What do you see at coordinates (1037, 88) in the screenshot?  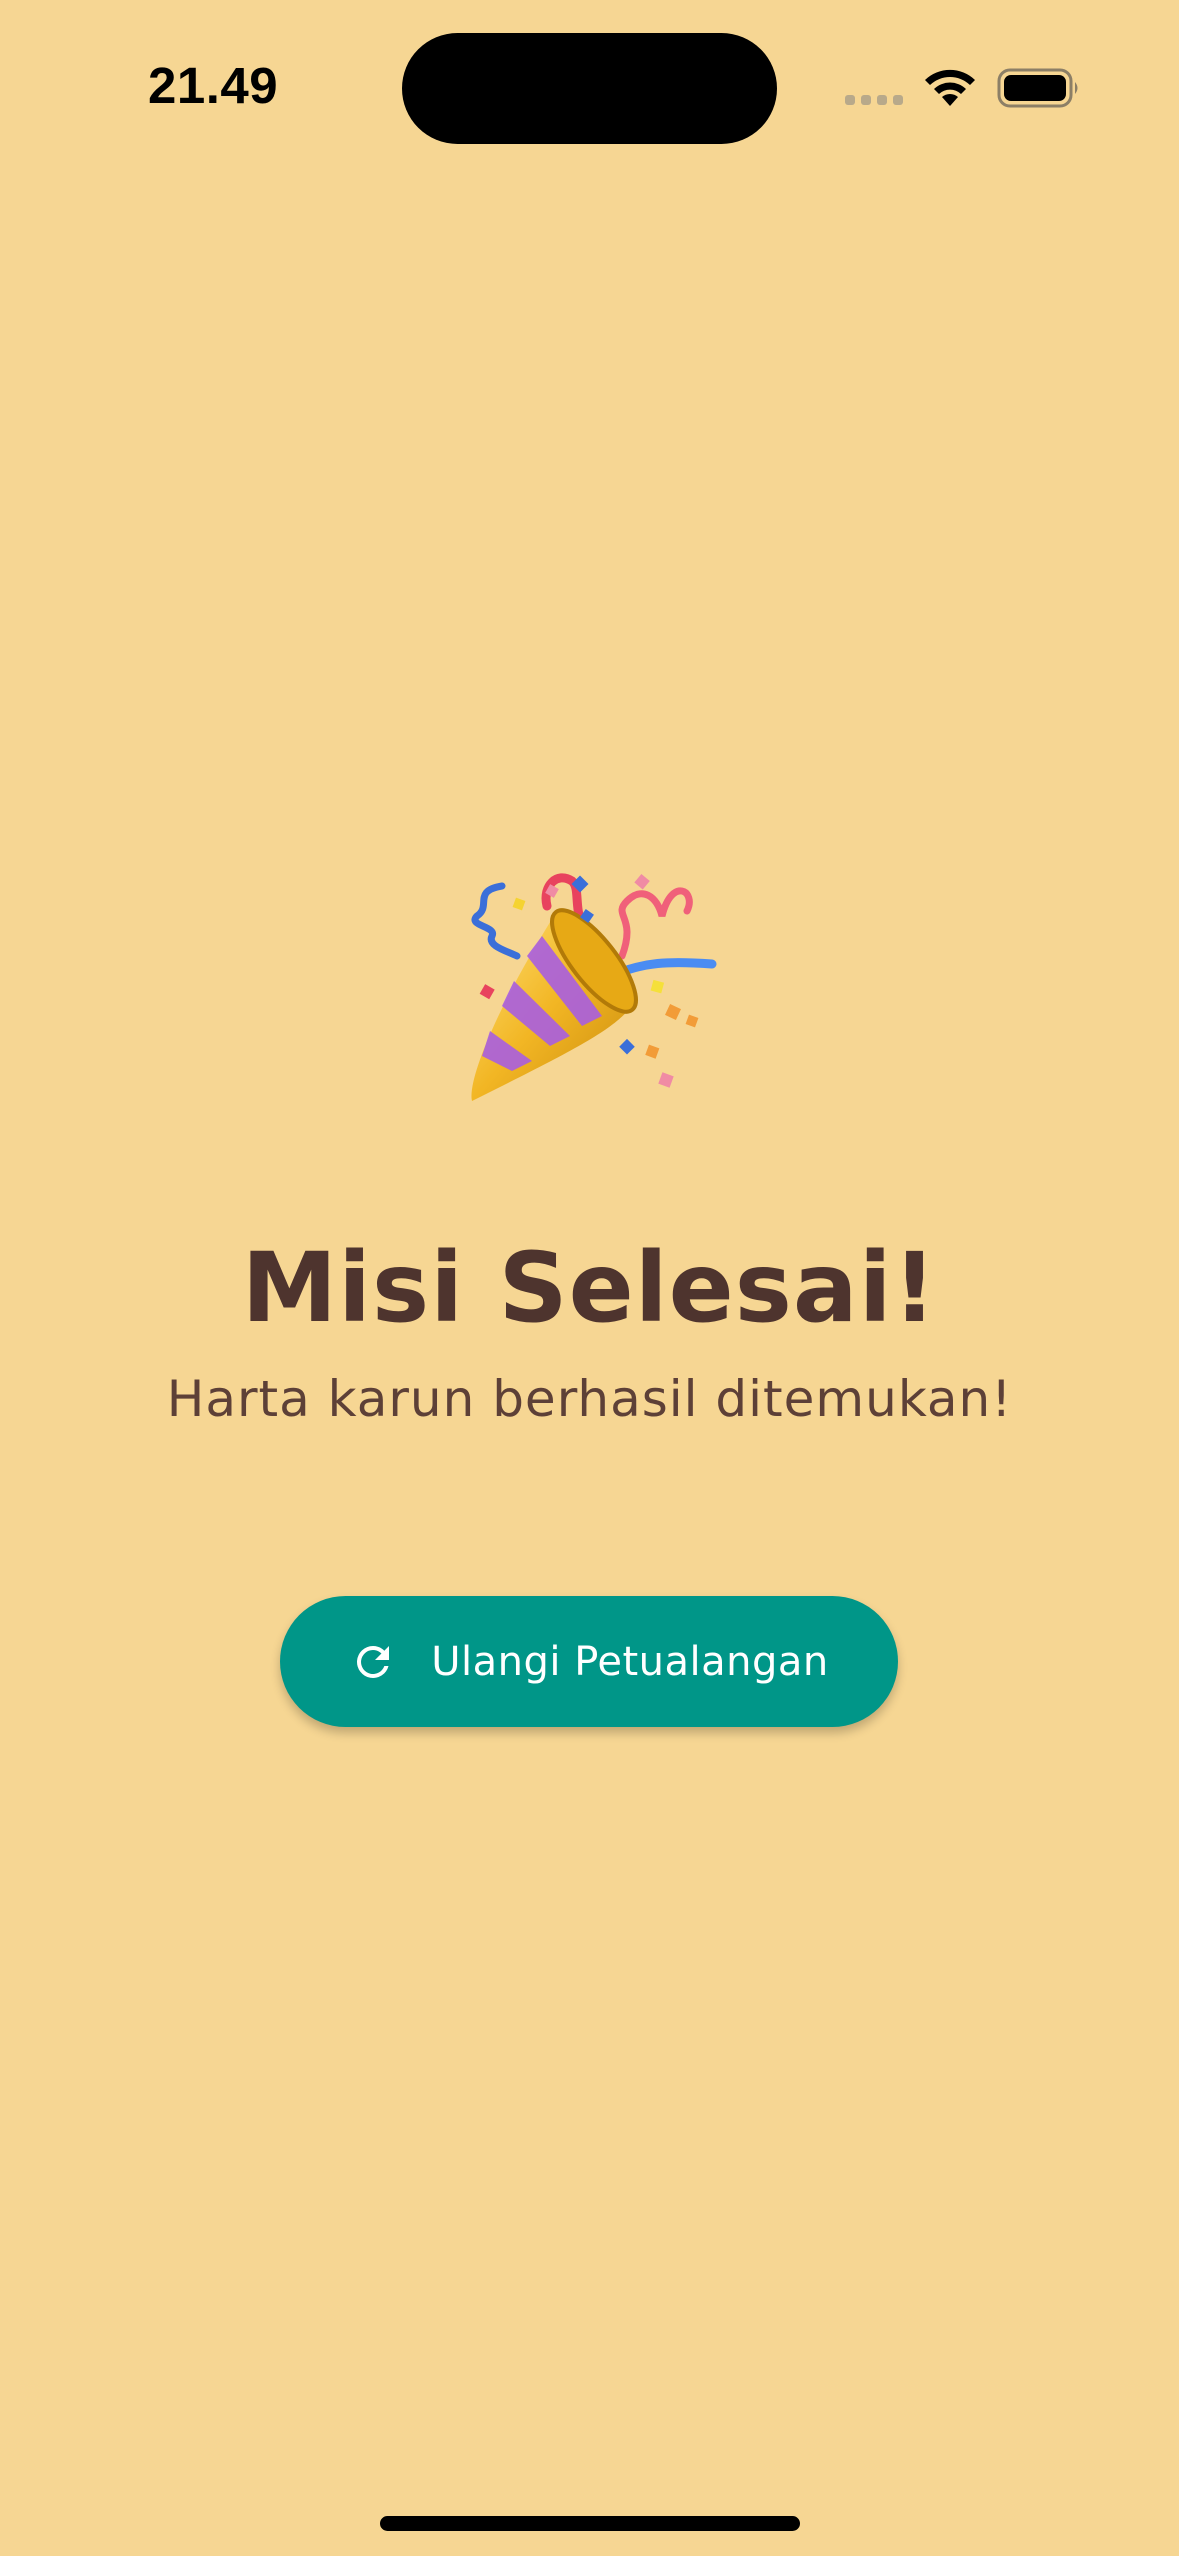 I see `battery-icon` at bounding box center [1037, 88].